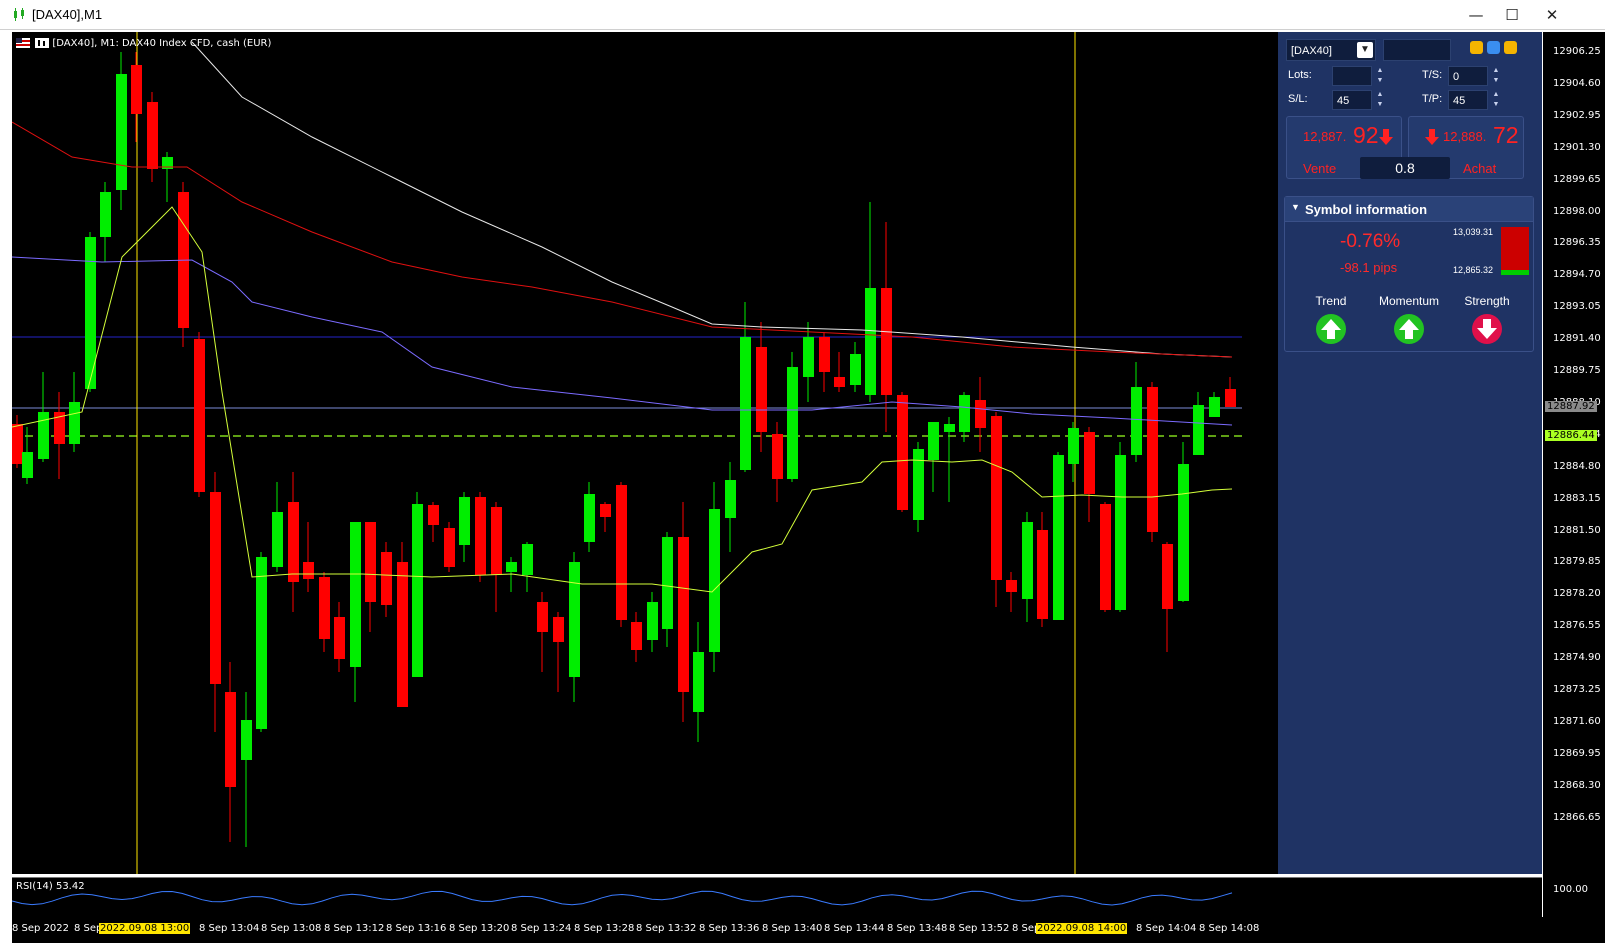 The height and width of the screenshot is (943, 1605). What do you see at coordinates (1352, 76) in the screenshot?
I see `lots-input` at bounding box center [1352, 76].